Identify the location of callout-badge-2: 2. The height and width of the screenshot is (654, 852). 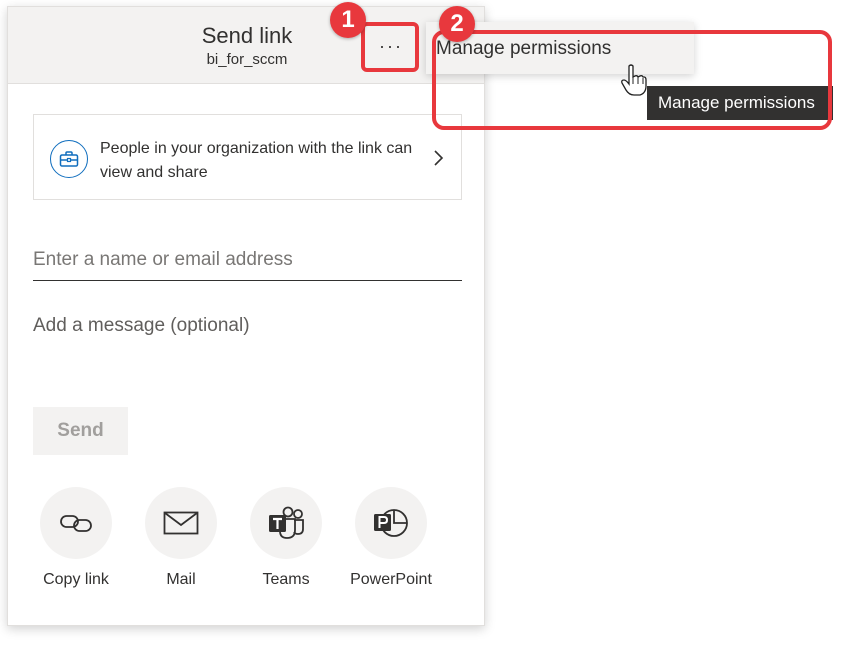
(457, 24).